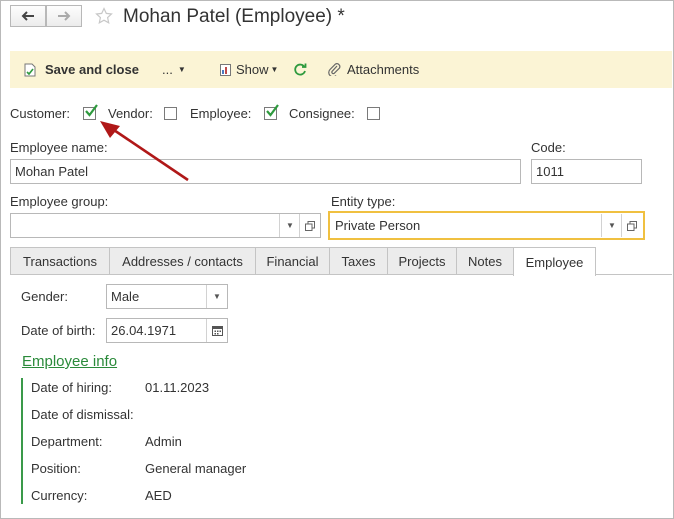 The width and height of the screenshot is (674, 519). I want to click on gender-dropdown-button: ▼, so click(216, 296).